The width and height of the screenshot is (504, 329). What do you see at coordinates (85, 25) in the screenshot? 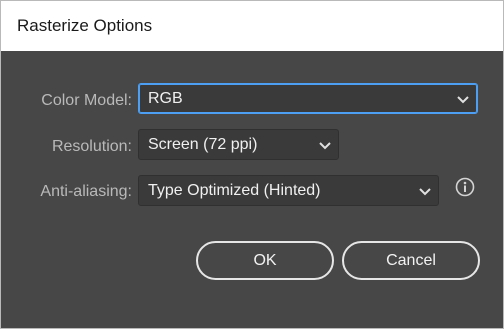
I see `dialog-title: Rasterize Options` at bounding box center [85, 25].